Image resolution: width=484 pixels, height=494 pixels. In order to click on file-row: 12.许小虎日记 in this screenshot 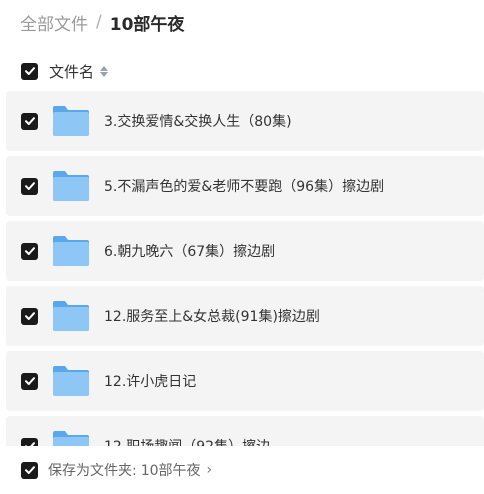, I will do `click(245, 381)`.